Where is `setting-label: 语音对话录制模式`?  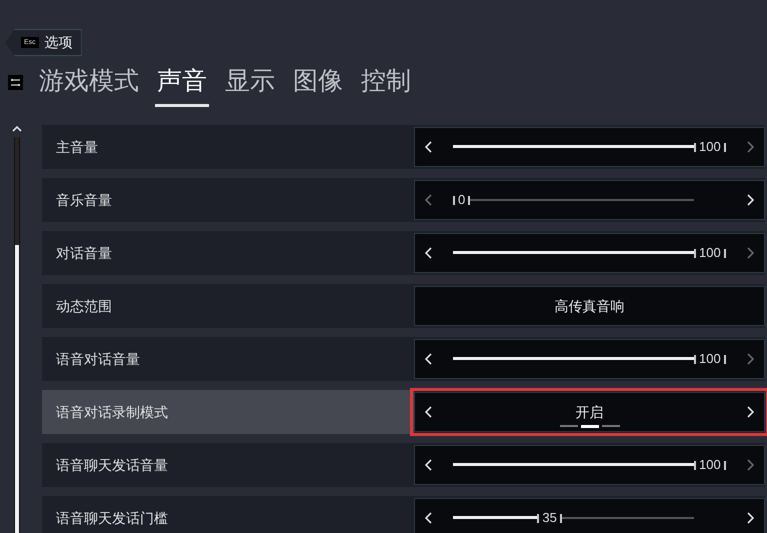 setting-label: 语音对话录制模式 is located at coordinates (228, 412).